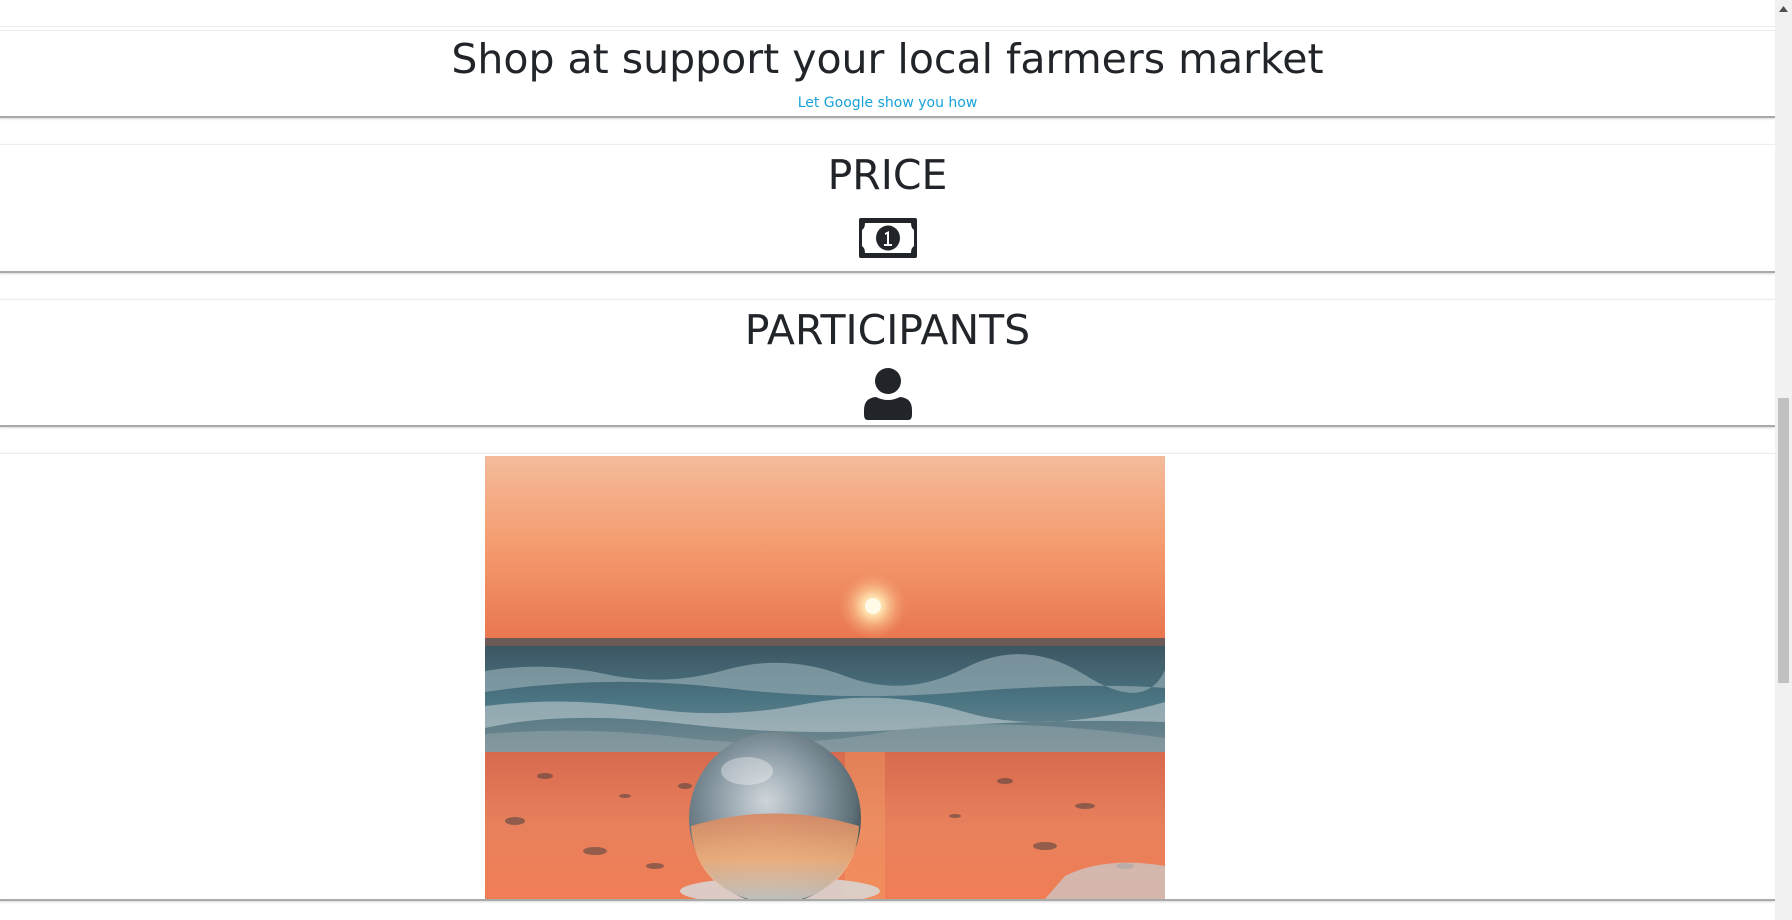 This screenshot has width=1792, height=920. I want to click on price-icon-wrap, so click(887, 238).